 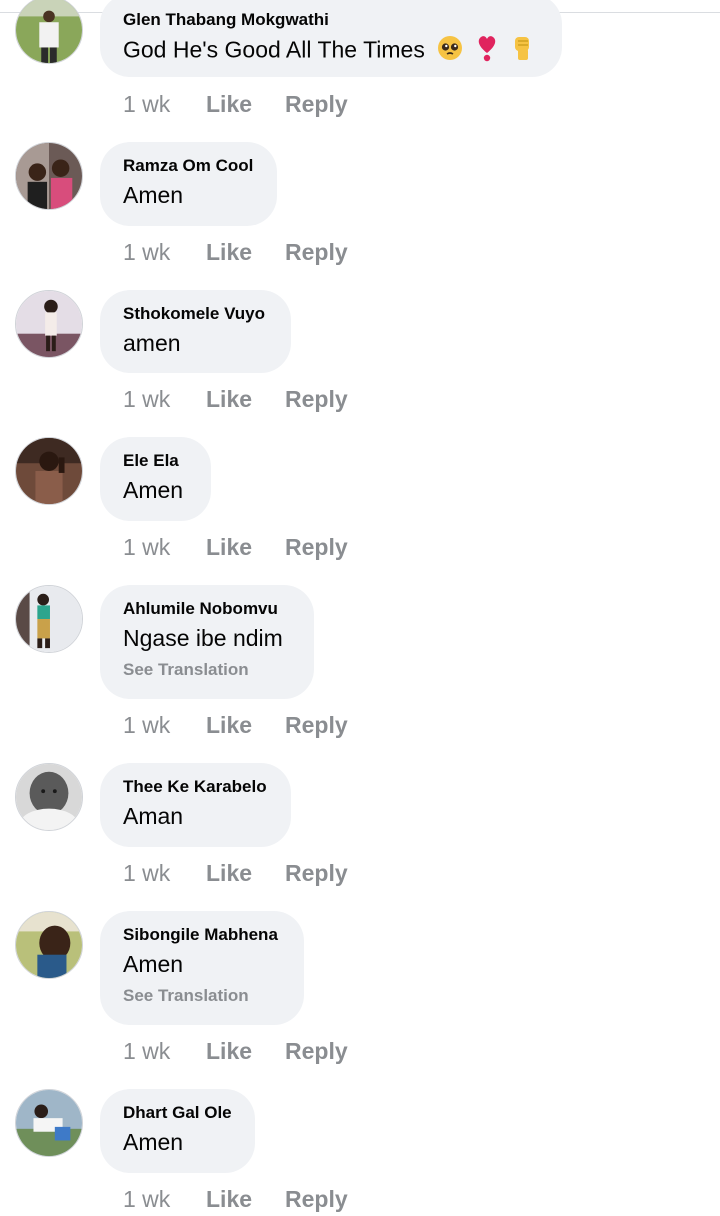 I want to click on comment-text: amen, so click(x=152, y=343).